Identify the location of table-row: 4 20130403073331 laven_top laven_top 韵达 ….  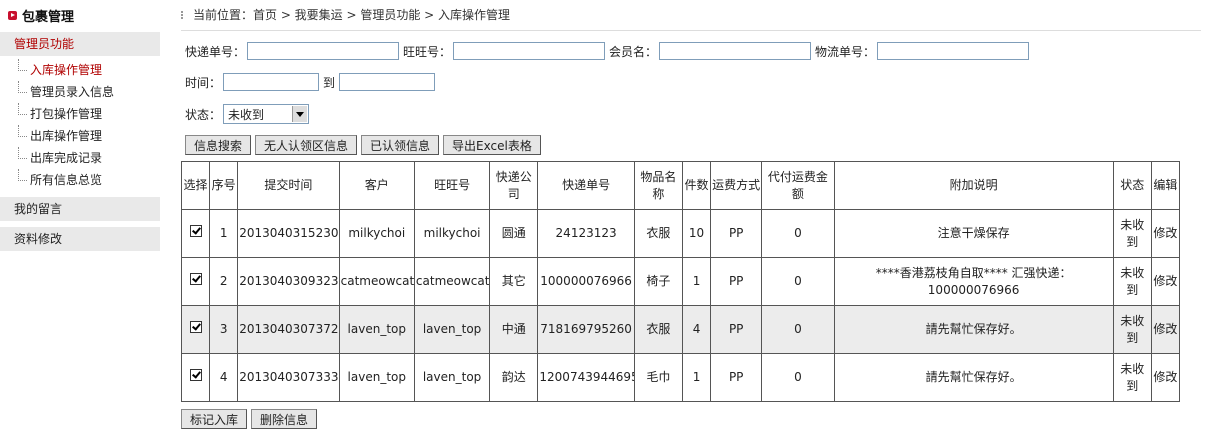
(680, 377).